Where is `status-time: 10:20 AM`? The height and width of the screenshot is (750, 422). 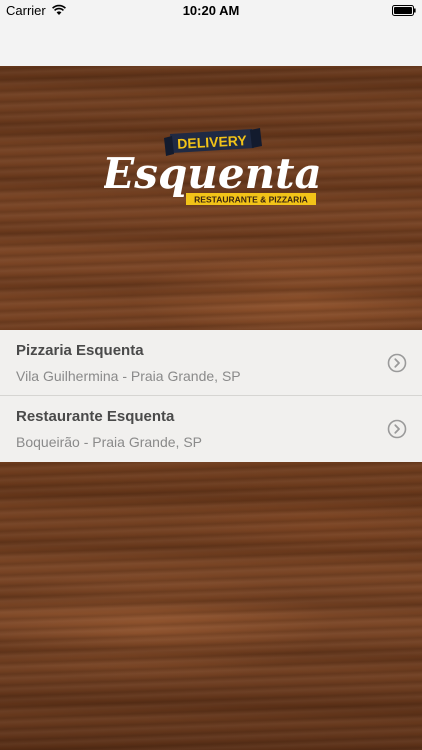 status-time: 10:20 AM is located at coordinates (211, 10).